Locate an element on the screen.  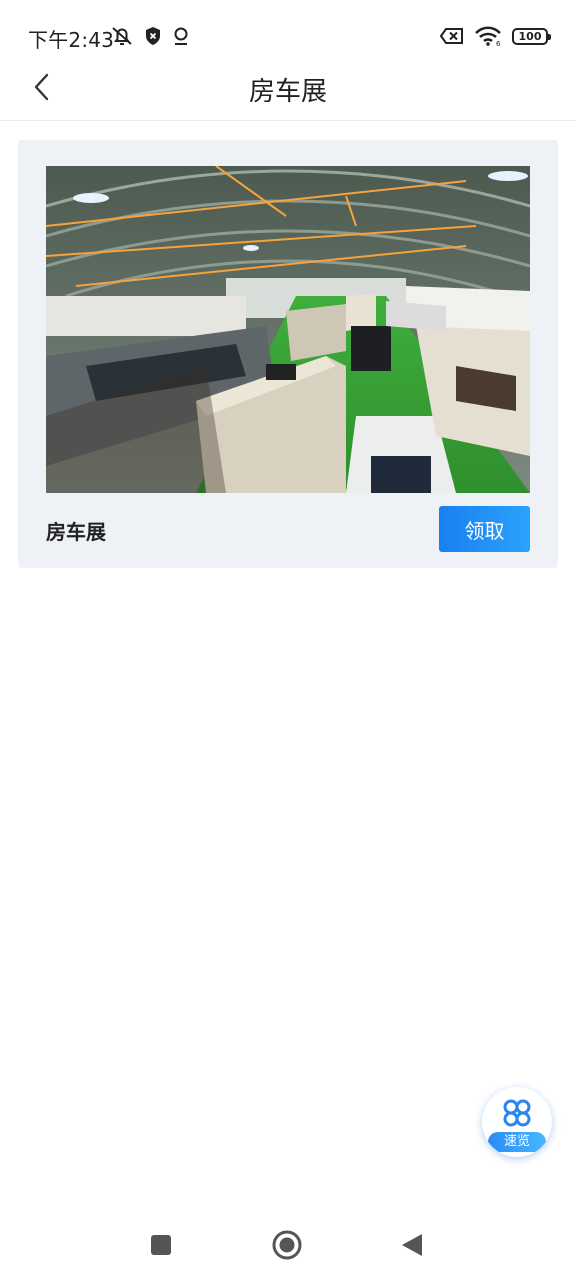
card-title: 房车展 is located at coordinates (76, 532).